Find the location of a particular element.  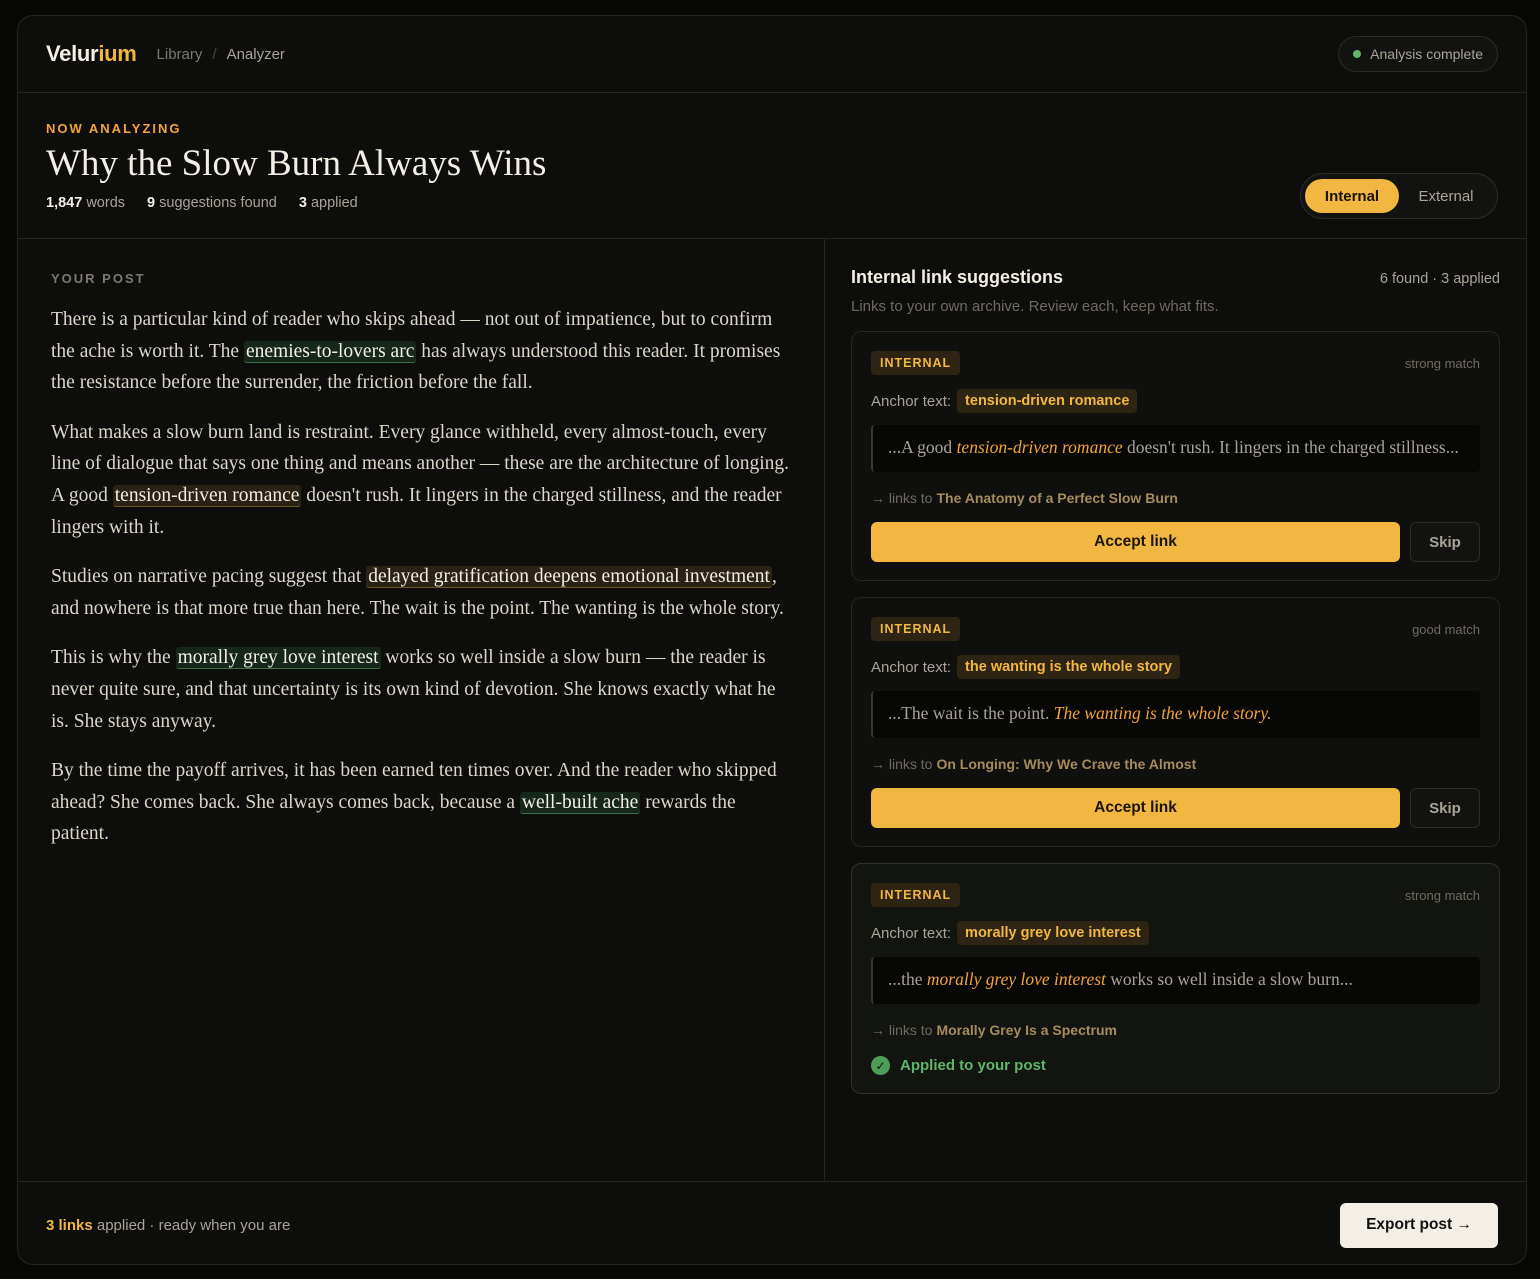

check-icon: ✓ is located at coordinates (880, 1065).